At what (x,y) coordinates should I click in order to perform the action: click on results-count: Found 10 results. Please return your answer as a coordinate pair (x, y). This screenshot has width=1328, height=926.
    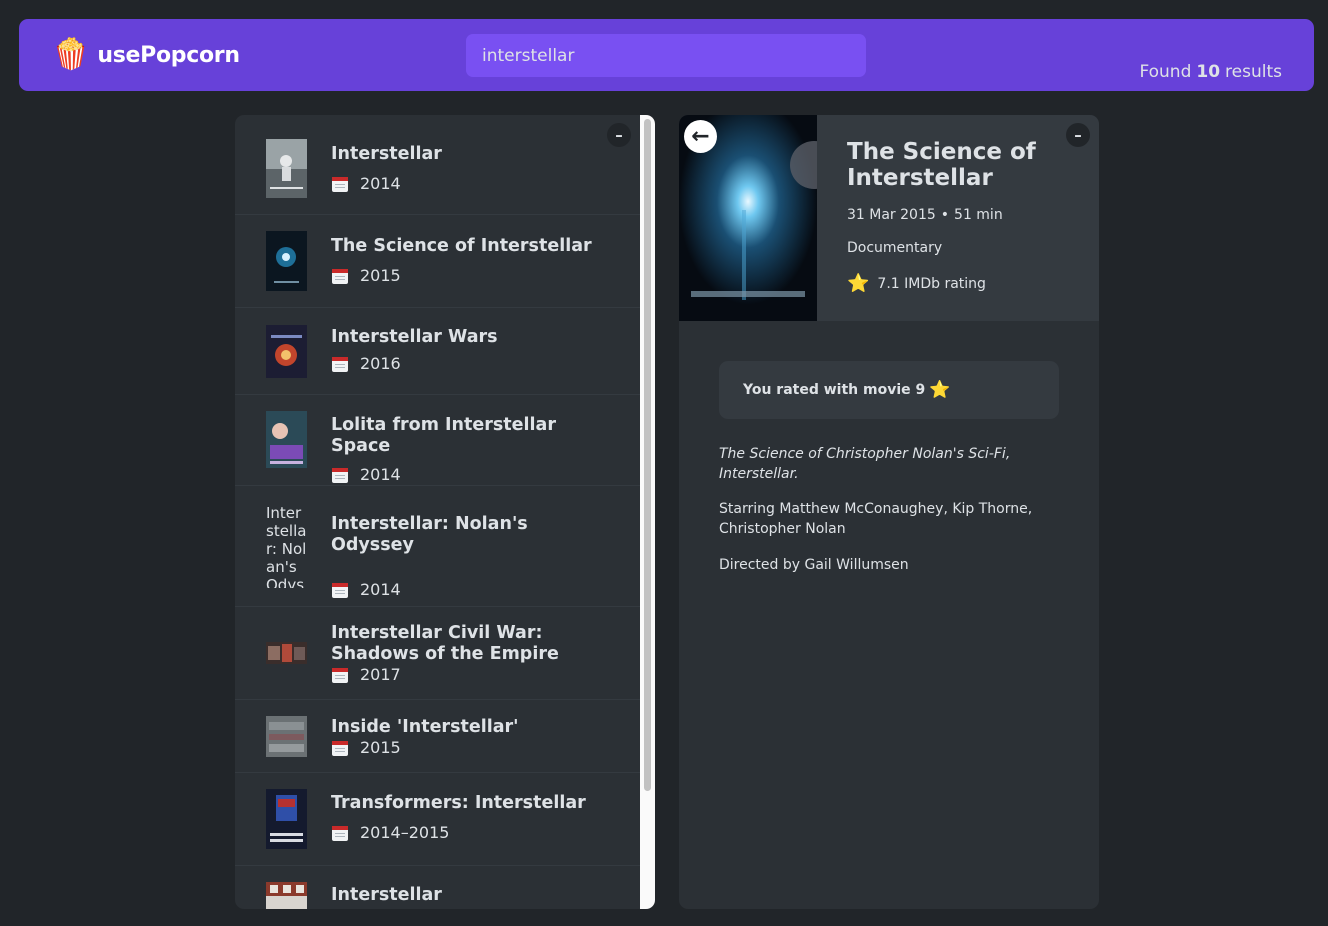
    Looking at the image, I should click on (1210, 72).